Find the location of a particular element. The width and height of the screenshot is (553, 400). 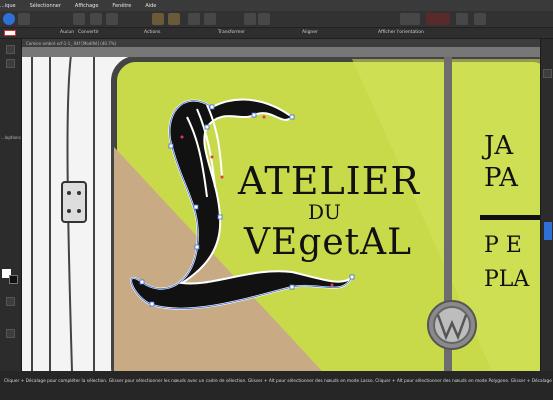

boolean-add-icon is located at coordinates (158, 19).